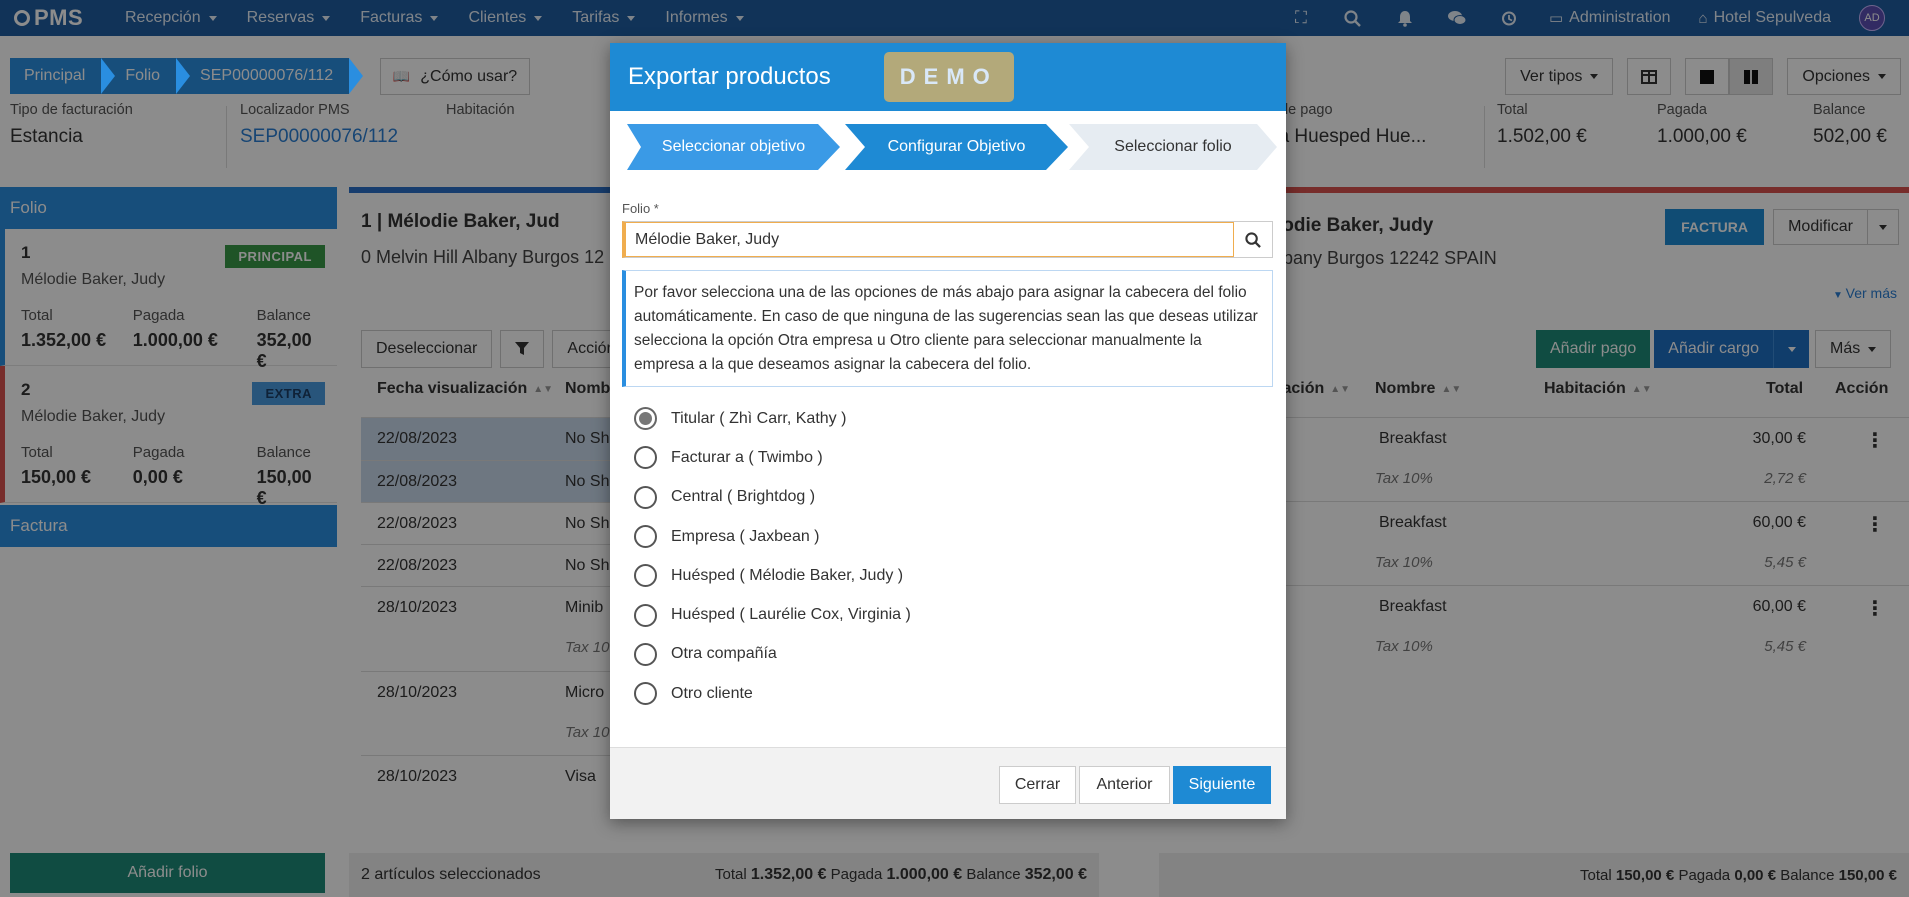 The width and height of the screenshot is (1909, 897). What do you see at coordinates (743, 497) in the screenshot?
I see `option-label: Central ( Brightdog )` at bounding box center [743, 497].